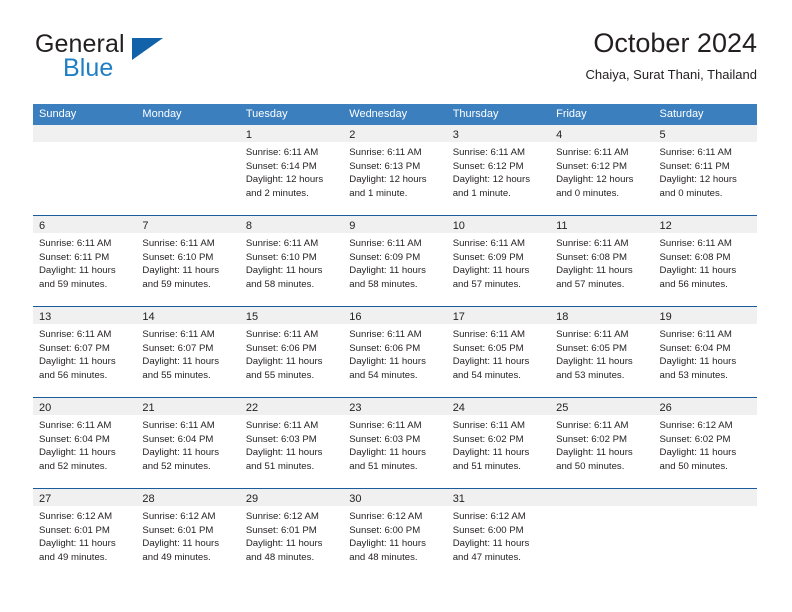 The image size is (792, 612). Describe the element at coordinates (662, 135) in the screenshot. I see `day-number: 5` at that location.